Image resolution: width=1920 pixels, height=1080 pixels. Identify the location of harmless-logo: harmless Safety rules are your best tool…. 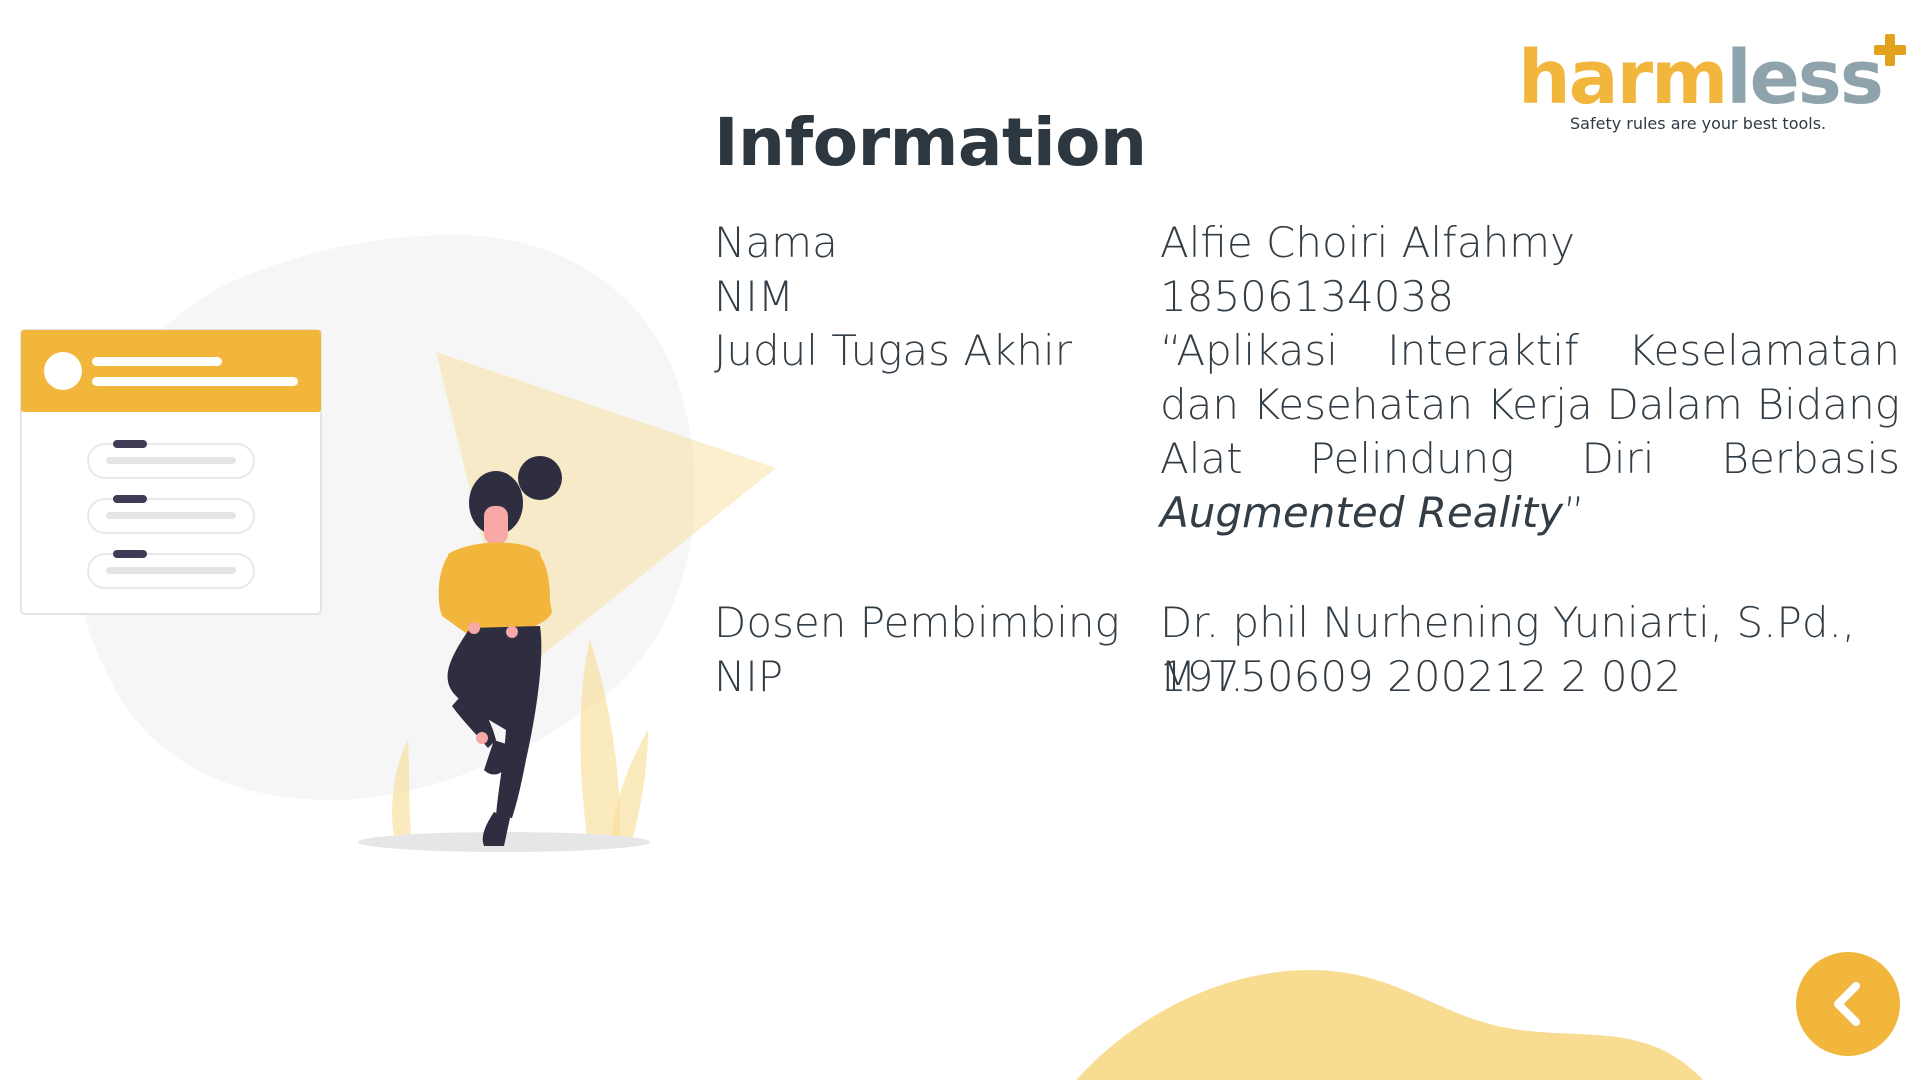
(1718, 89).